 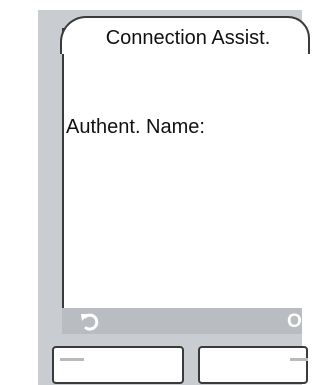 What do you see at coordinates (188, 38) in the screenshot?
I see `screen-title: Connection Assist.` at bounding box center [188, 38].